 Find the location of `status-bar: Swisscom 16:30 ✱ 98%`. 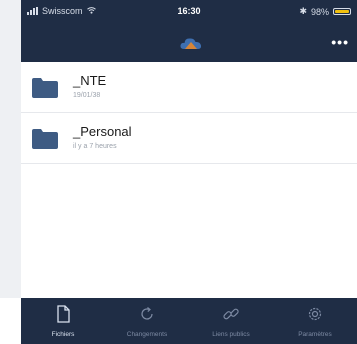

status-bar: Swisscom 16:30 ✱ 98% is located at coordinates (189, 11).